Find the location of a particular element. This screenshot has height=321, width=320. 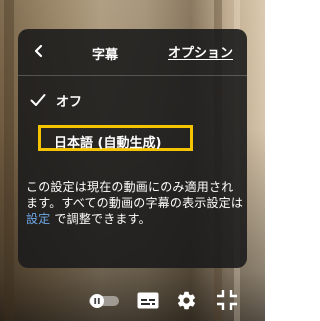

player-controls is located at coordinates (132, 300).